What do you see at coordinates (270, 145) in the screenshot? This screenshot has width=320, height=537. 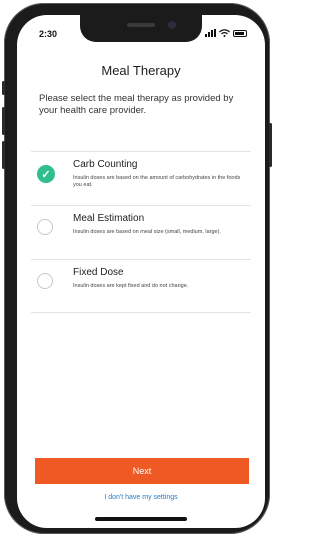 I see `power-button` at bounding box center [270, 145].